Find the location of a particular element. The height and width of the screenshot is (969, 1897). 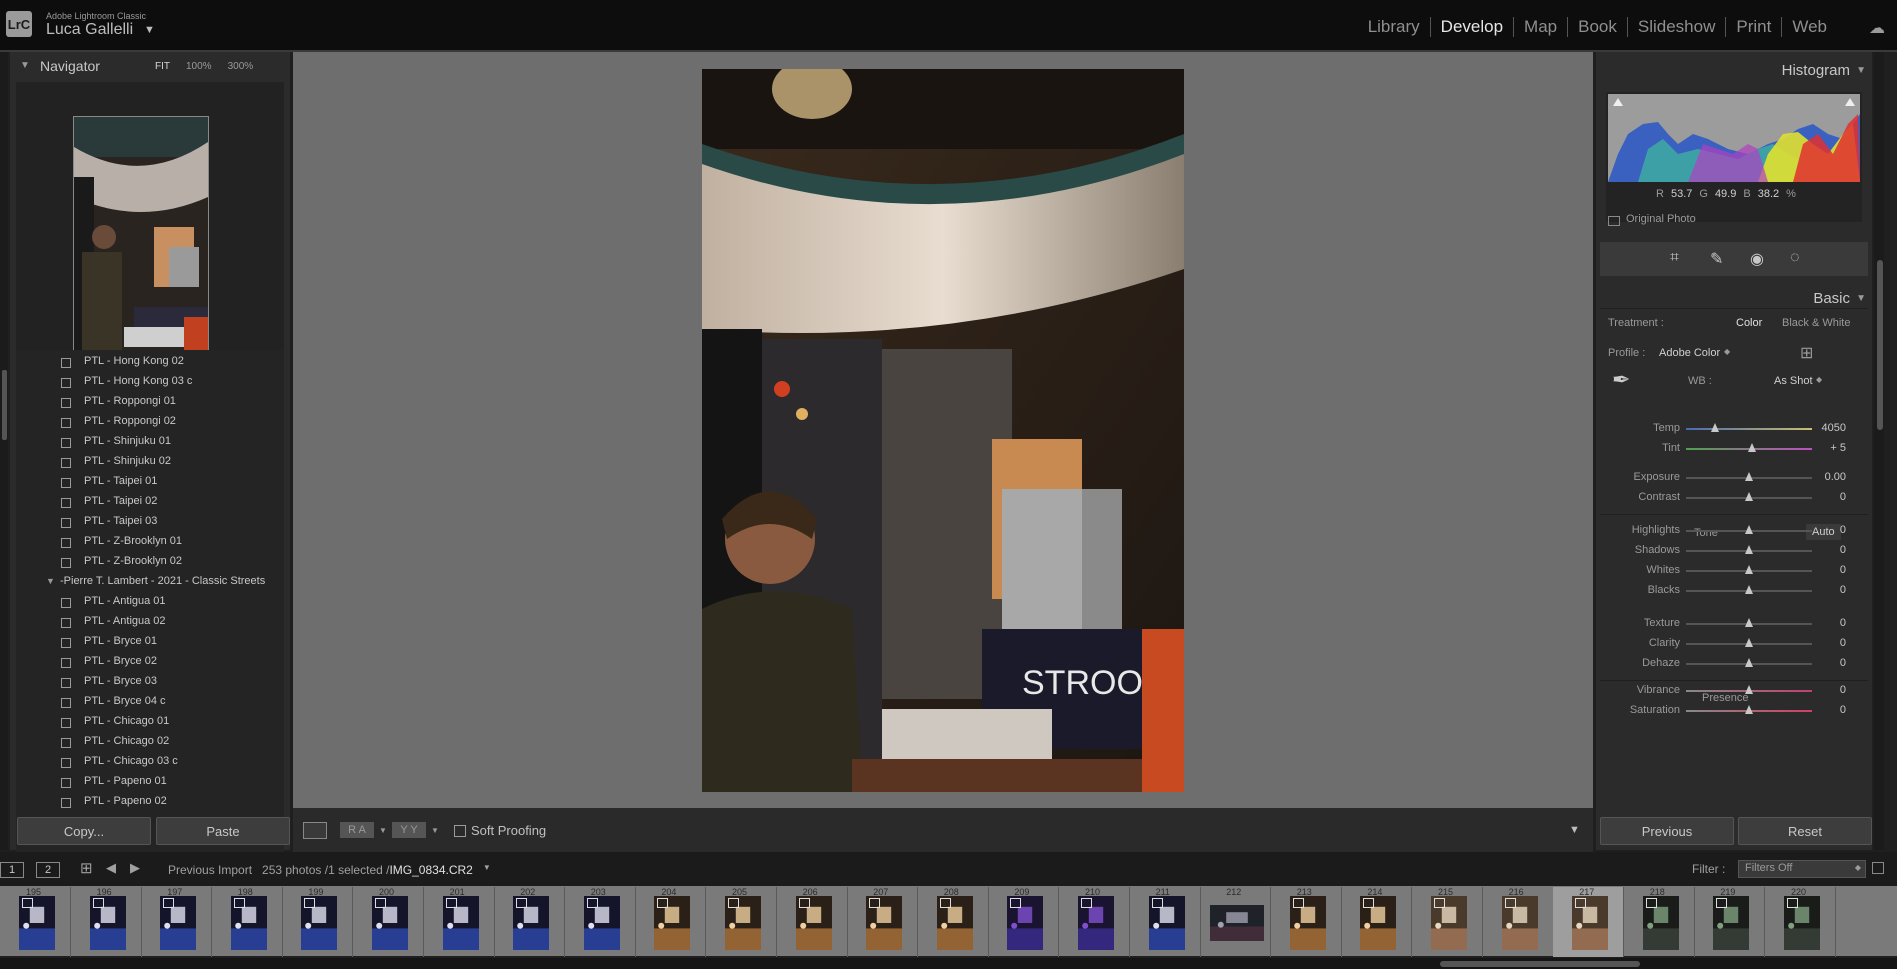

before-after-split-button: Y Y is located at coordinates (409, 830).